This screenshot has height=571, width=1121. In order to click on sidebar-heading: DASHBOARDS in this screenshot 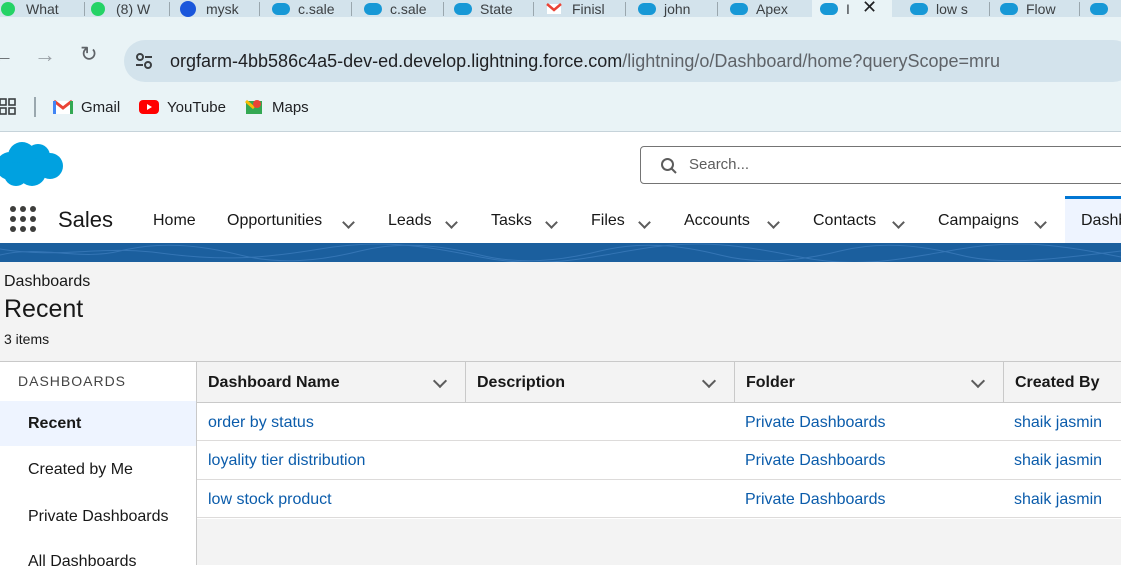, I will do `click(72, 381)`.